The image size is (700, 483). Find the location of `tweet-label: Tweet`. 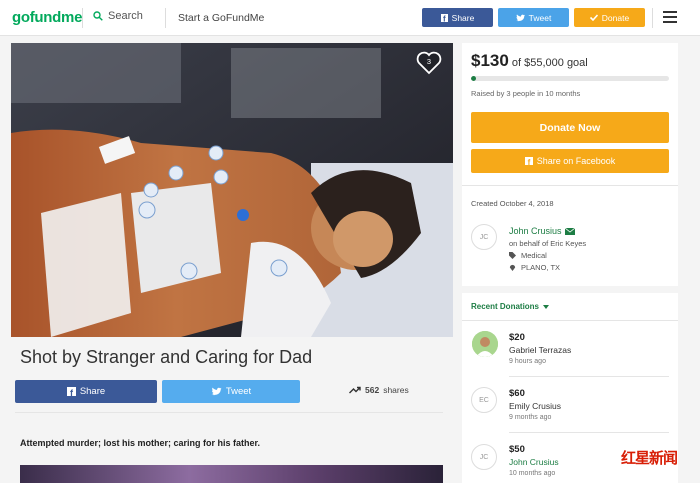

tweet-label: Tweet is located at coordinates (238, 391).